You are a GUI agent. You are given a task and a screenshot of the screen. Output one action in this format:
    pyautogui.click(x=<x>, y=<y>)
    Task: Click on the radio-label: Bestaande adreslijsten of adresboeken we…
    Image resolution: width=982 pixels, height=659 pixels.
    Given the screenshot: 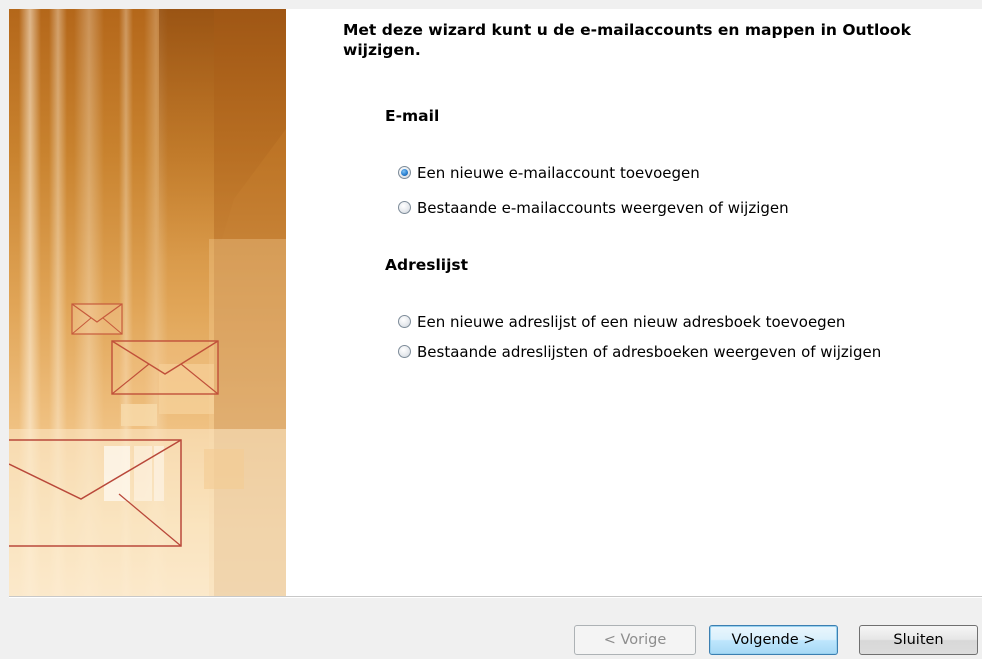 What is the action you would take?
    pyautogui.click(x=649, y=352)
    